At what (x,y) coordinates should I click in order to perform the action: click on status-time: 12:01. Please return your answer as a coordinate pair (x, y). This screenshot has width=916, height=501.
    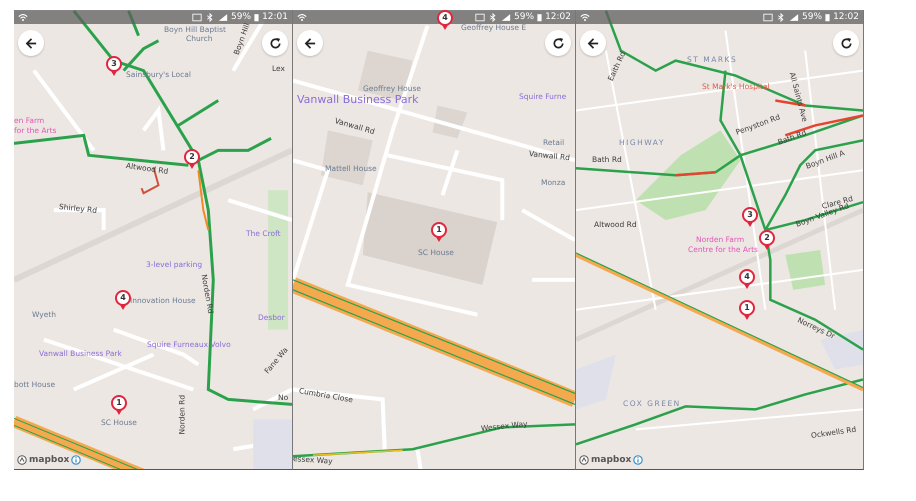
    Looking at the image, I should click on (275, 17).